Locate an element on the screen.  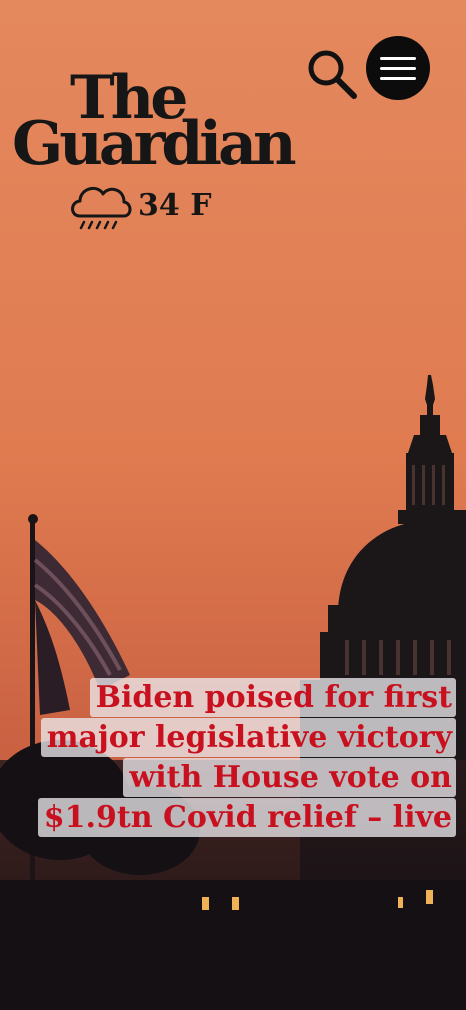
weather-widget: 34 F is located at coordinates (140, 208).